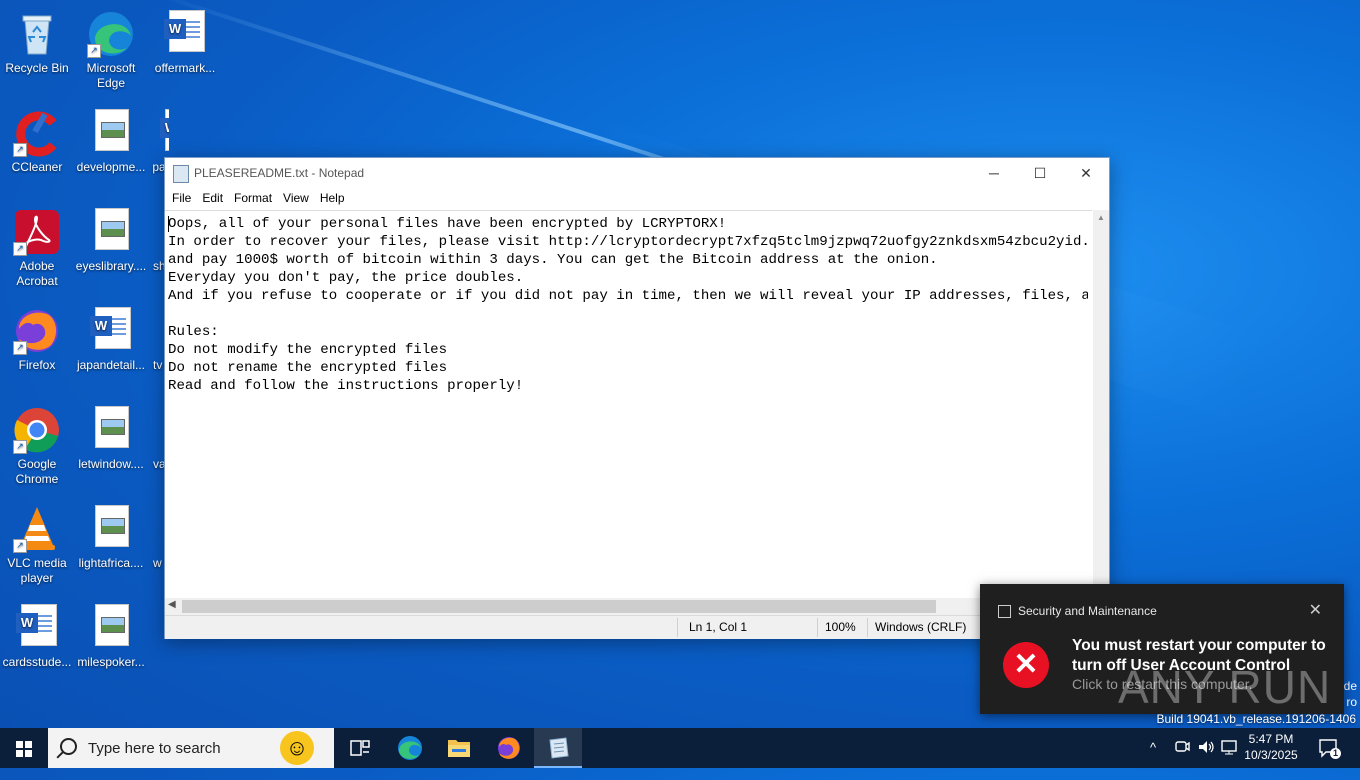 This screenshot has height=780, width=1360. I want to click on taskbar-file-explorer-button, so click(459, 748).